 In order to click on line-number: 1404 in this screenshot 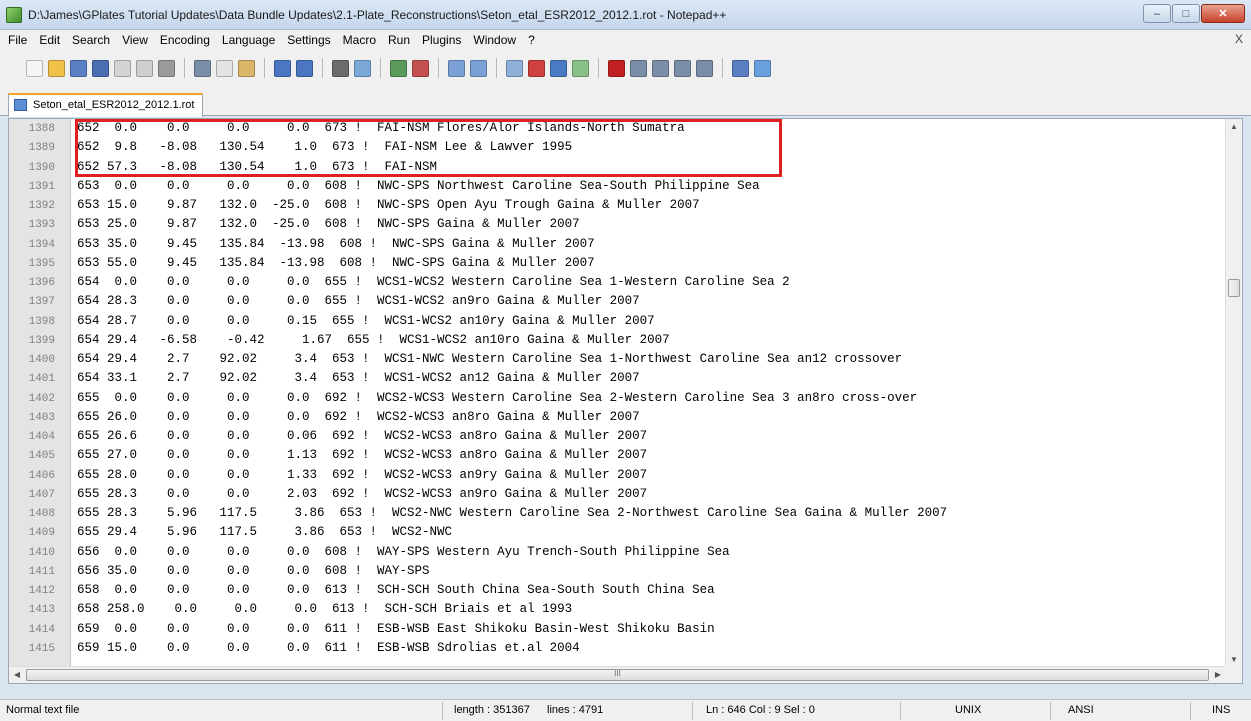, I will do `click(41, 437)`.